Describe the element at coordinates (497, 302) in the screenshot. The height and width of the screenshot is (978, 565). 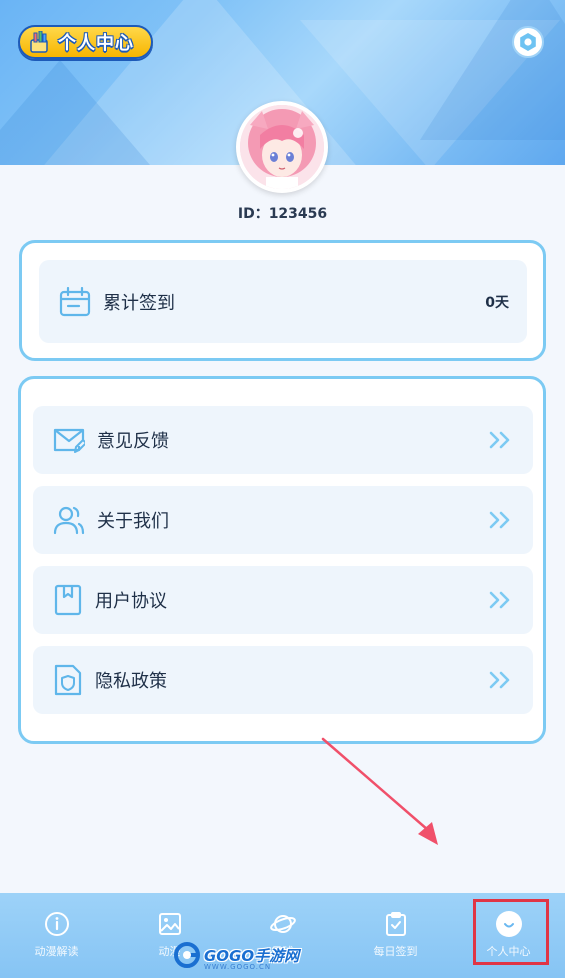
I see `sign-in-count: 0天` at that location.